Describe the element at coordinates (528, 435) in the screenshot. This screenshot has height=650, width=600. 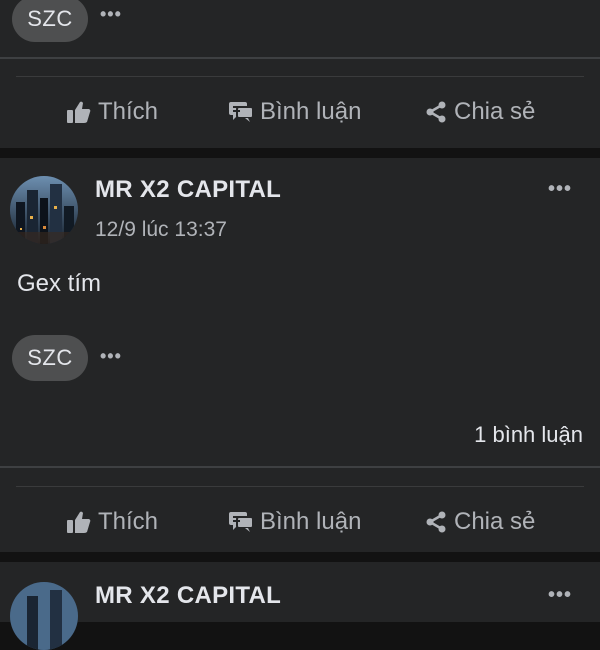
I see `comment-count: 1 bình luận` at that location.